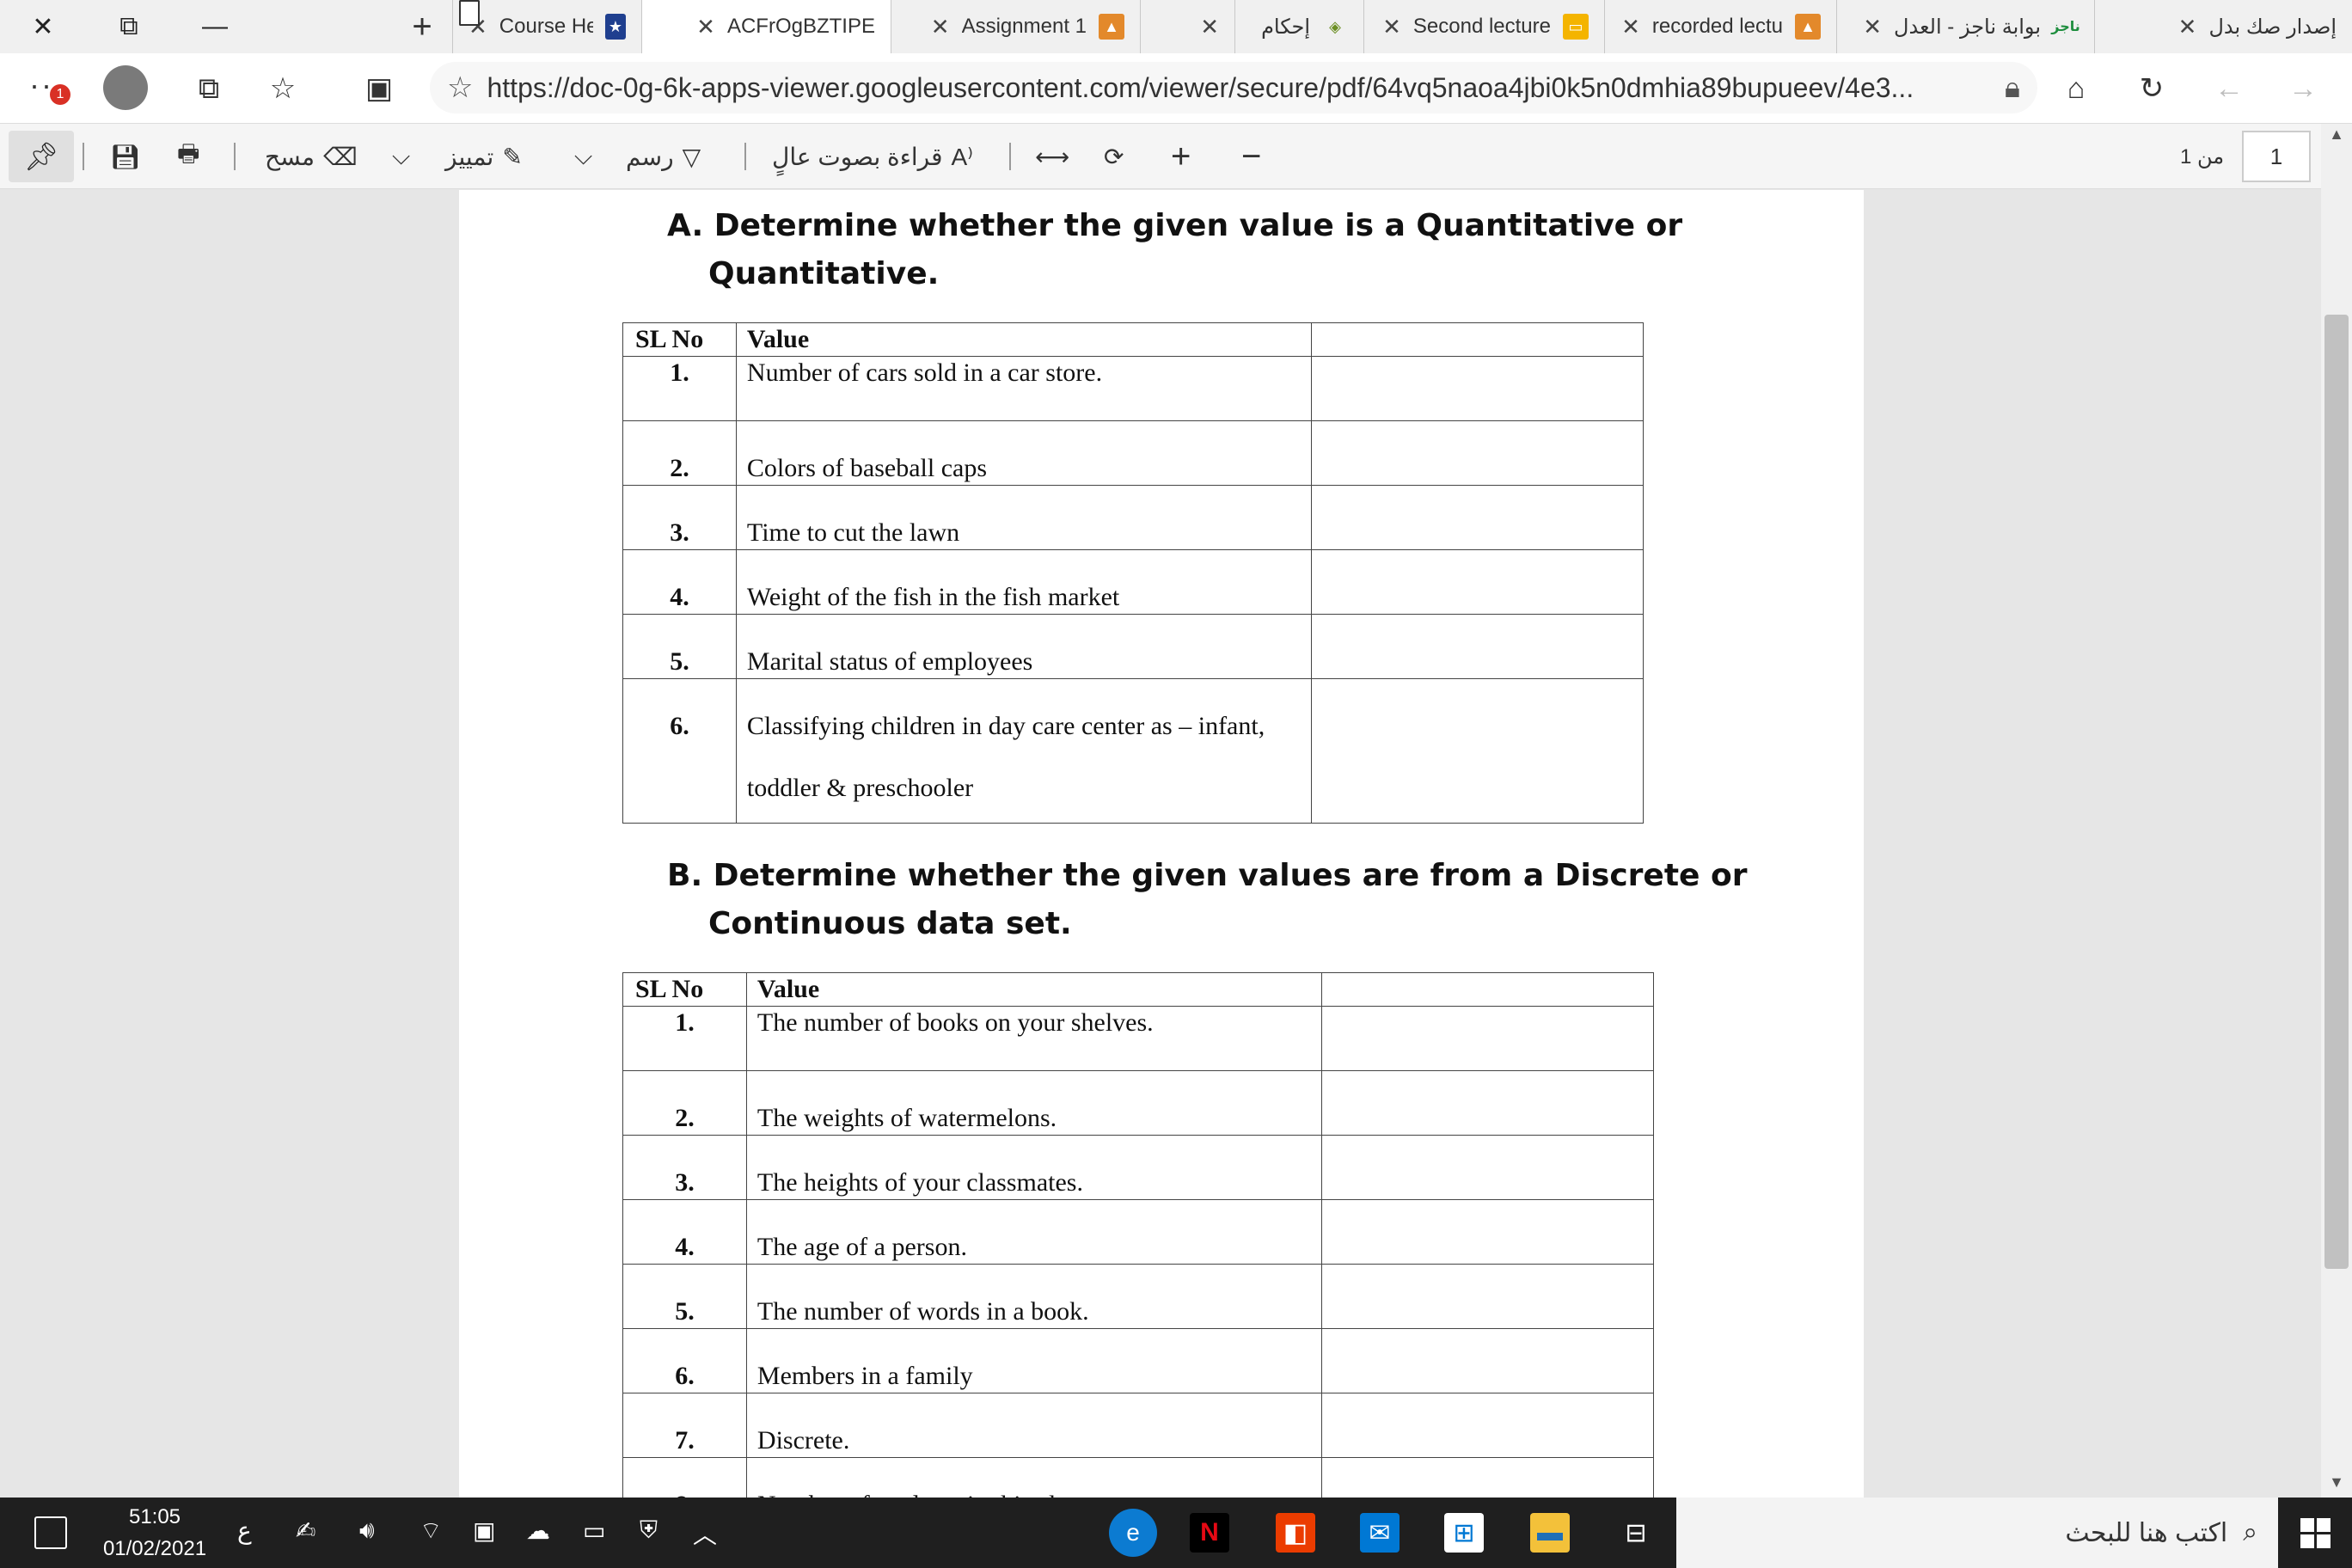  I want to click on print-icon: 🖶, so click(188, 156).